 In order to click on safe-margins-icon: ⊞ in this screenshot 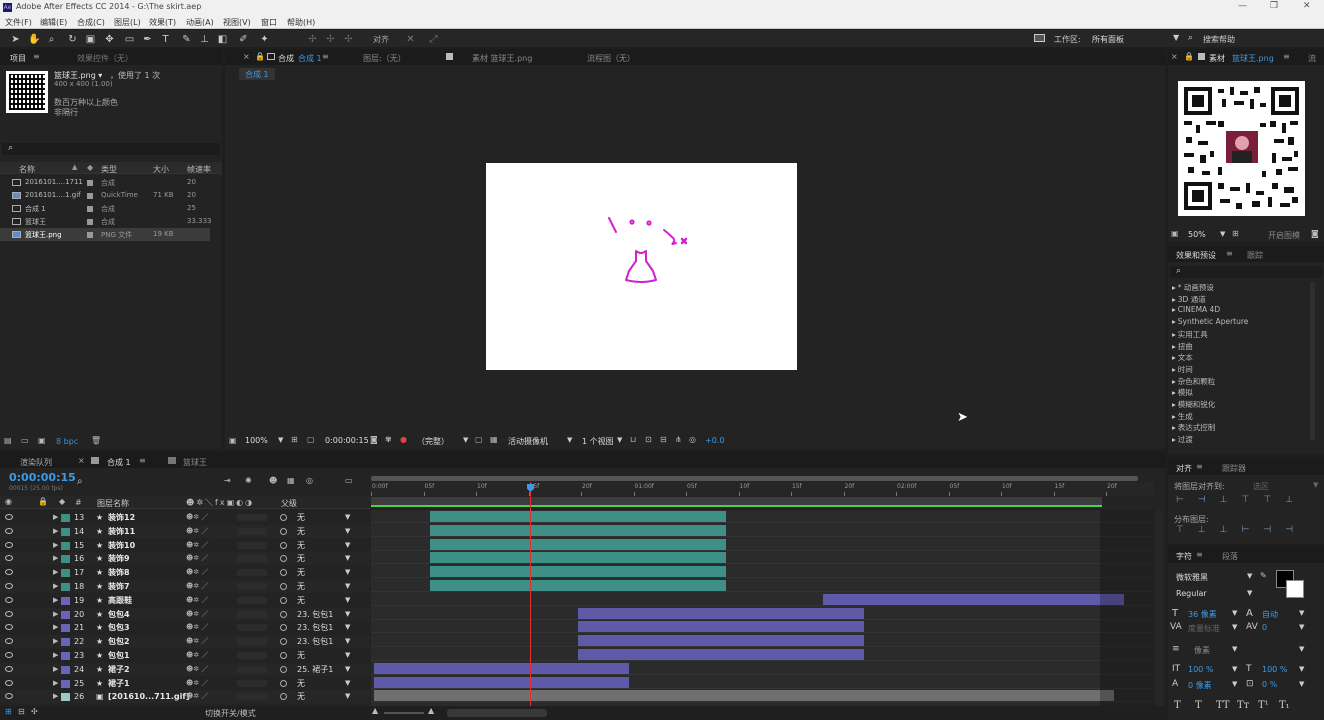, I will do `click(294, 439)`.